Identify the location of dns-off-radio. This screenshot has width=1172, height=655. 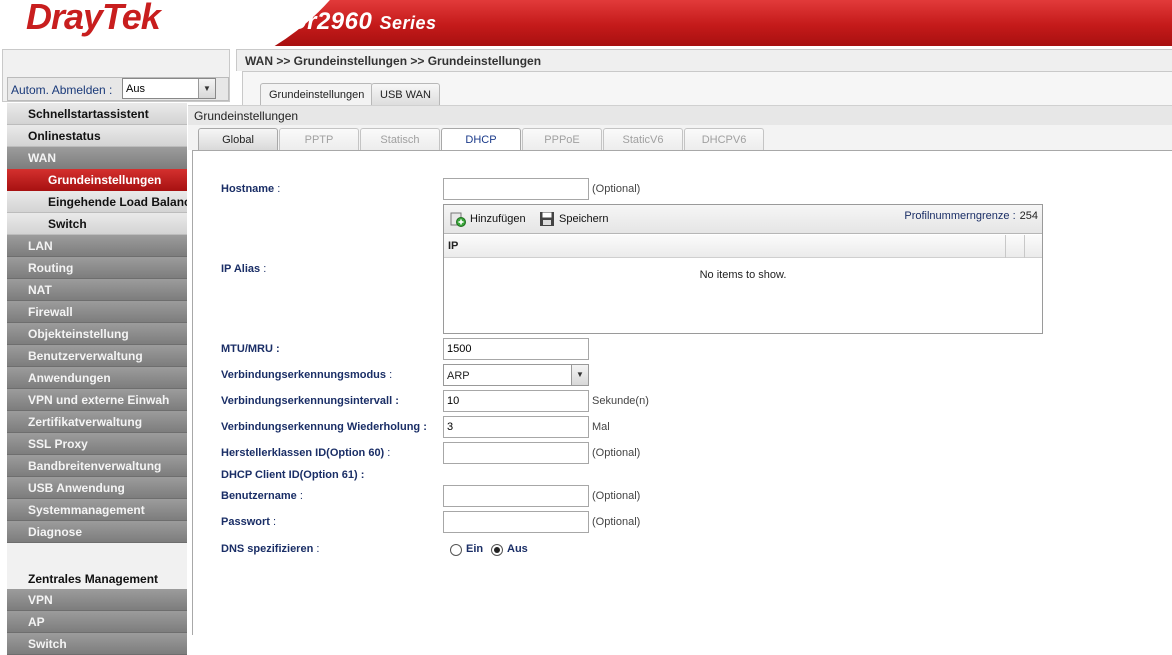
(497, 550).